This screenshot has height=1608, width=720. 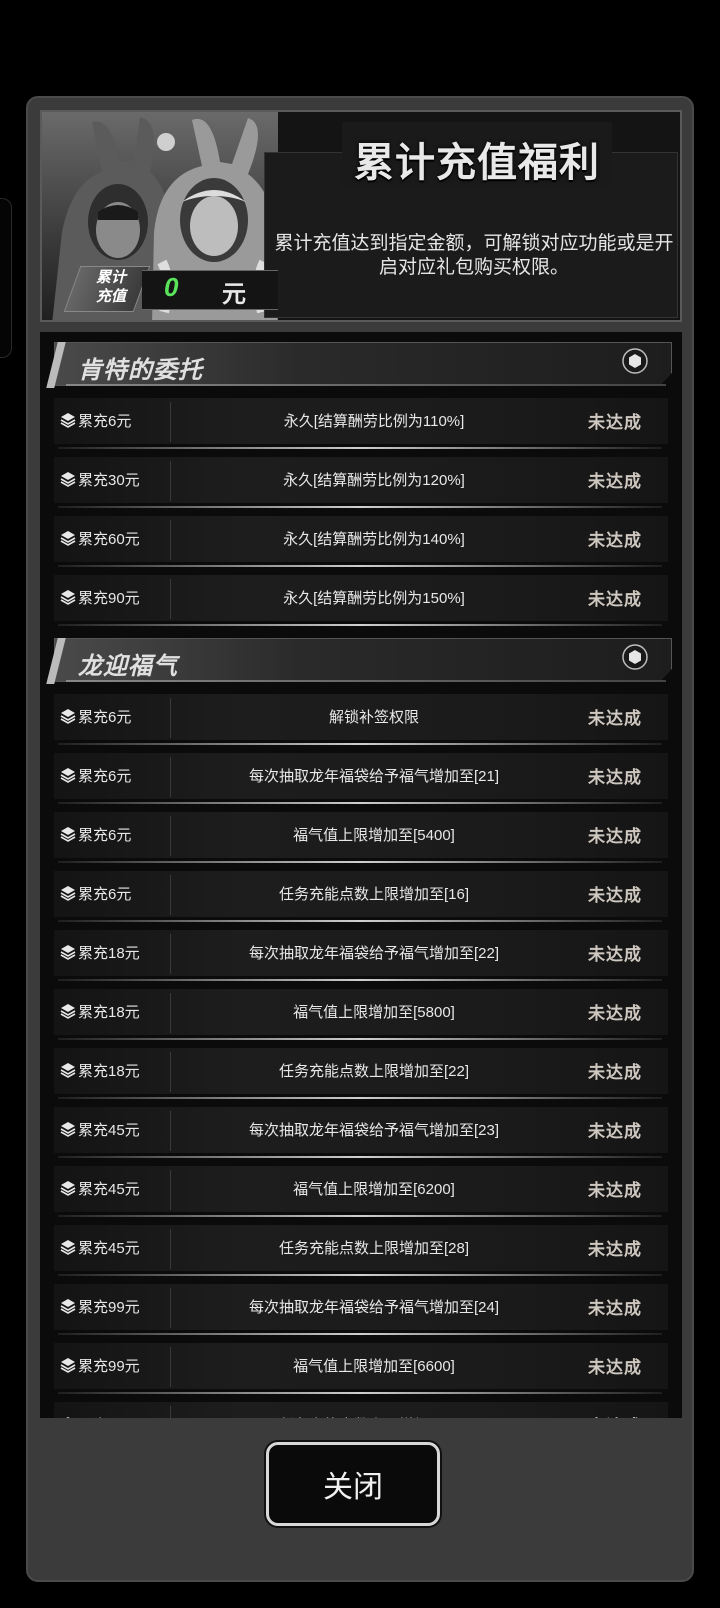 I want to click on benefit-row: 累充90元 永久[结算酬劳比例为150%] 未达成, so click(x=361, y=598).